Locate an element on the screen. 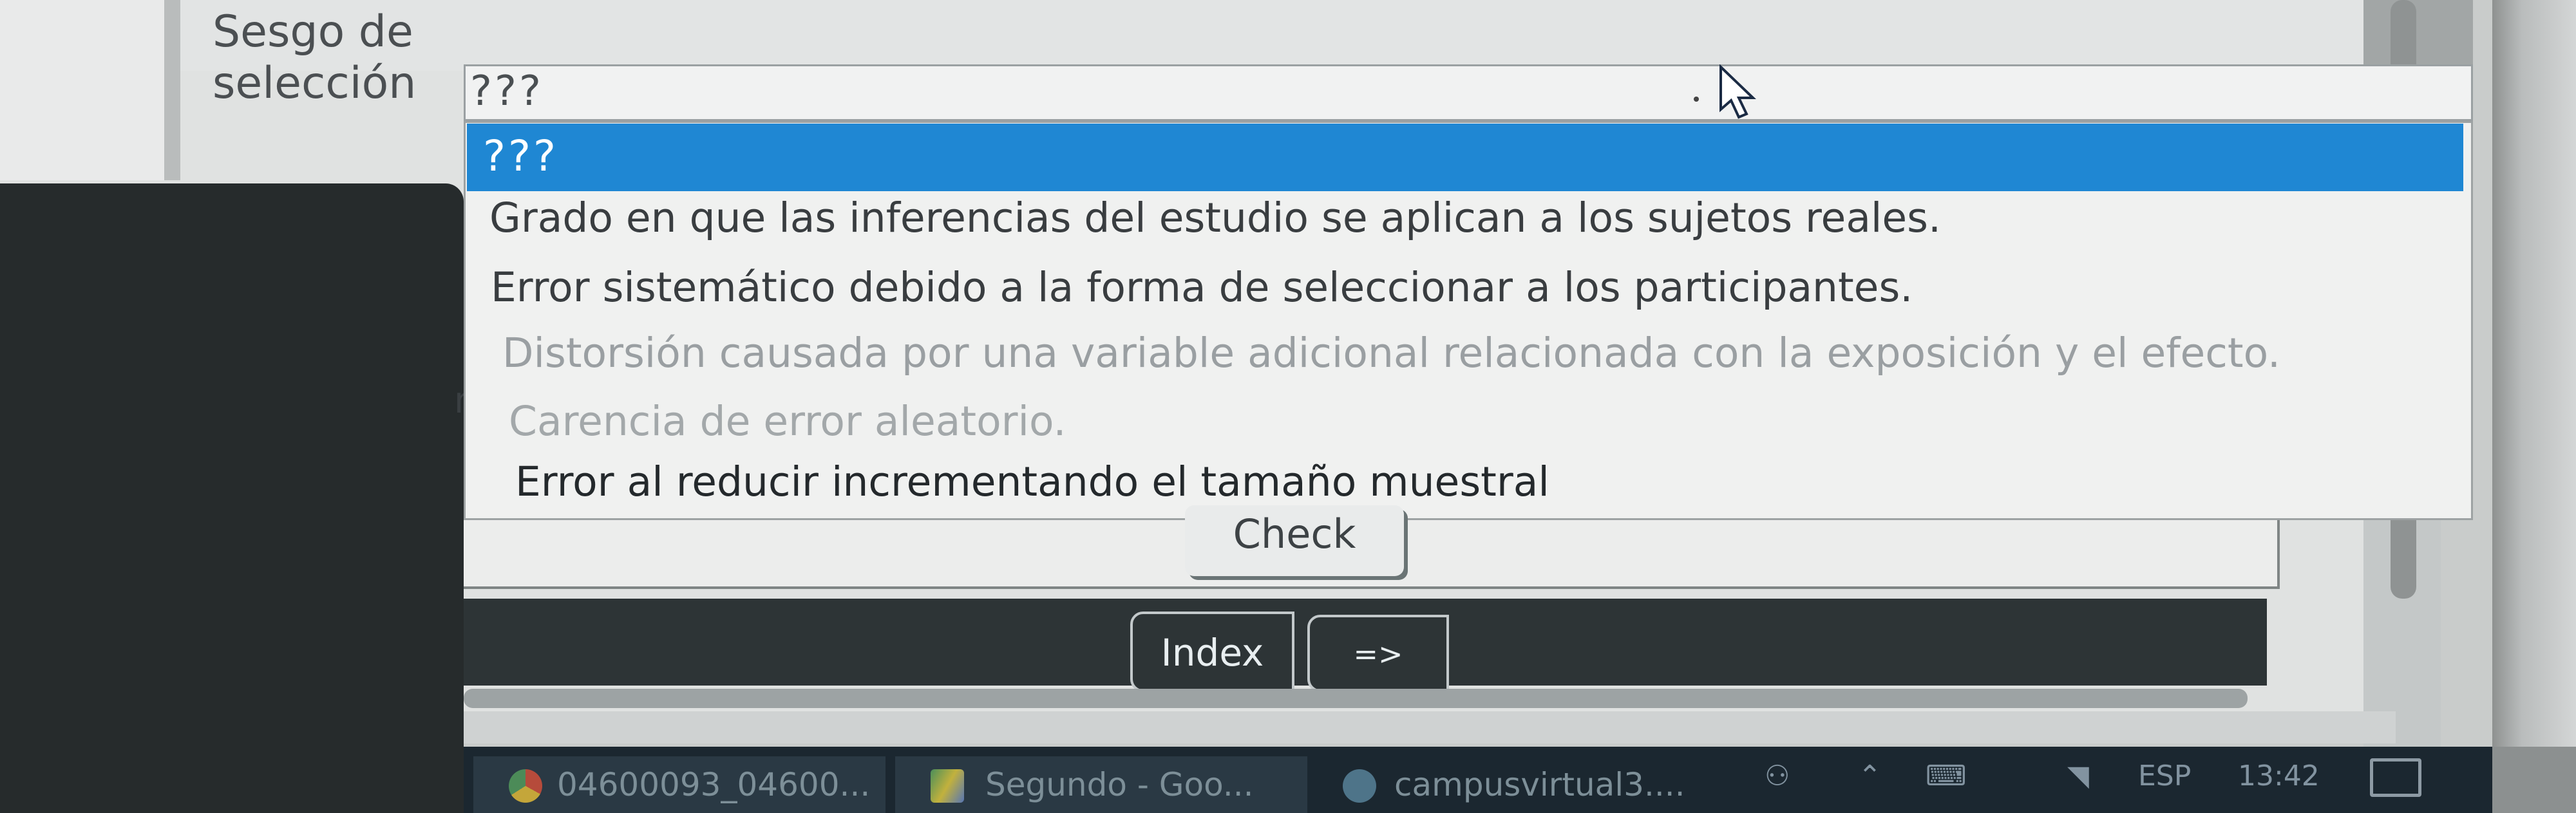 The width and height of the screenshot is (2576, 813). select-arrow-icon is located at coordinates (1696, 99).